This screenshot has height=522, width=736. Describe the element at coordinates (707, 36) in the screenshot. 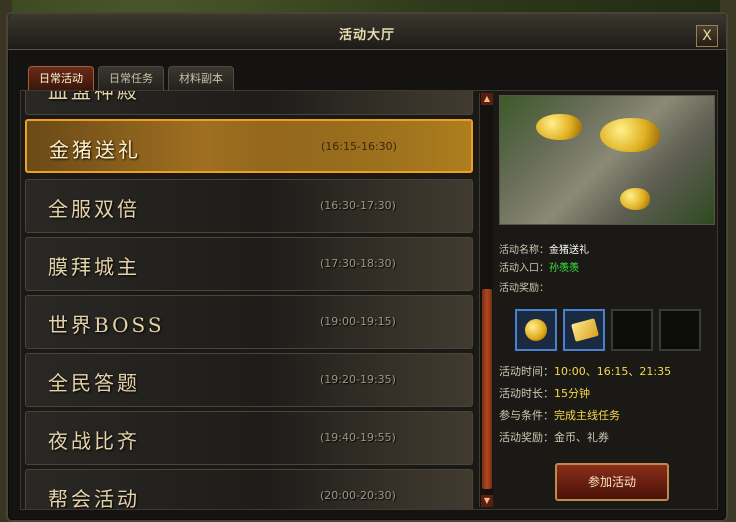

I see `close-button: X` at that location.